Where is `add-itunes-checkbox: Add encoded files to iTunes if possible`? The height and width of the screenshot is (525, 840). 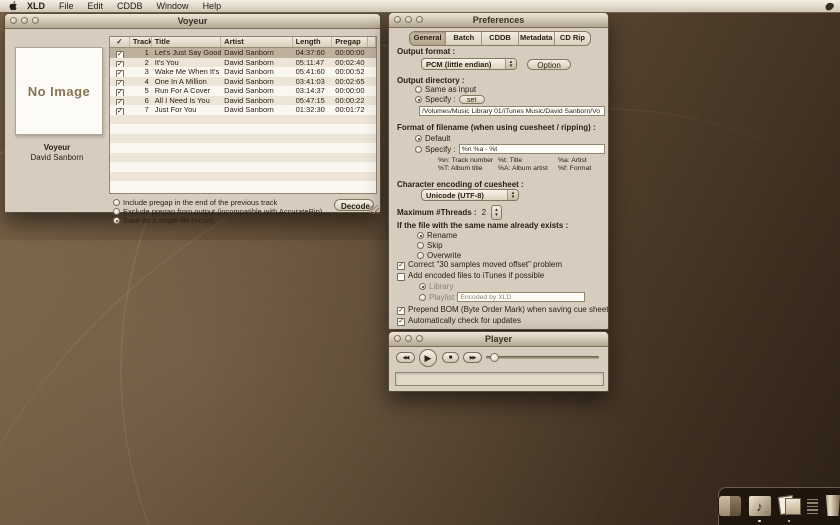
add-itunes-checkbox: Add encoded files to iTunes if possible is located at coordinates (470, 276).